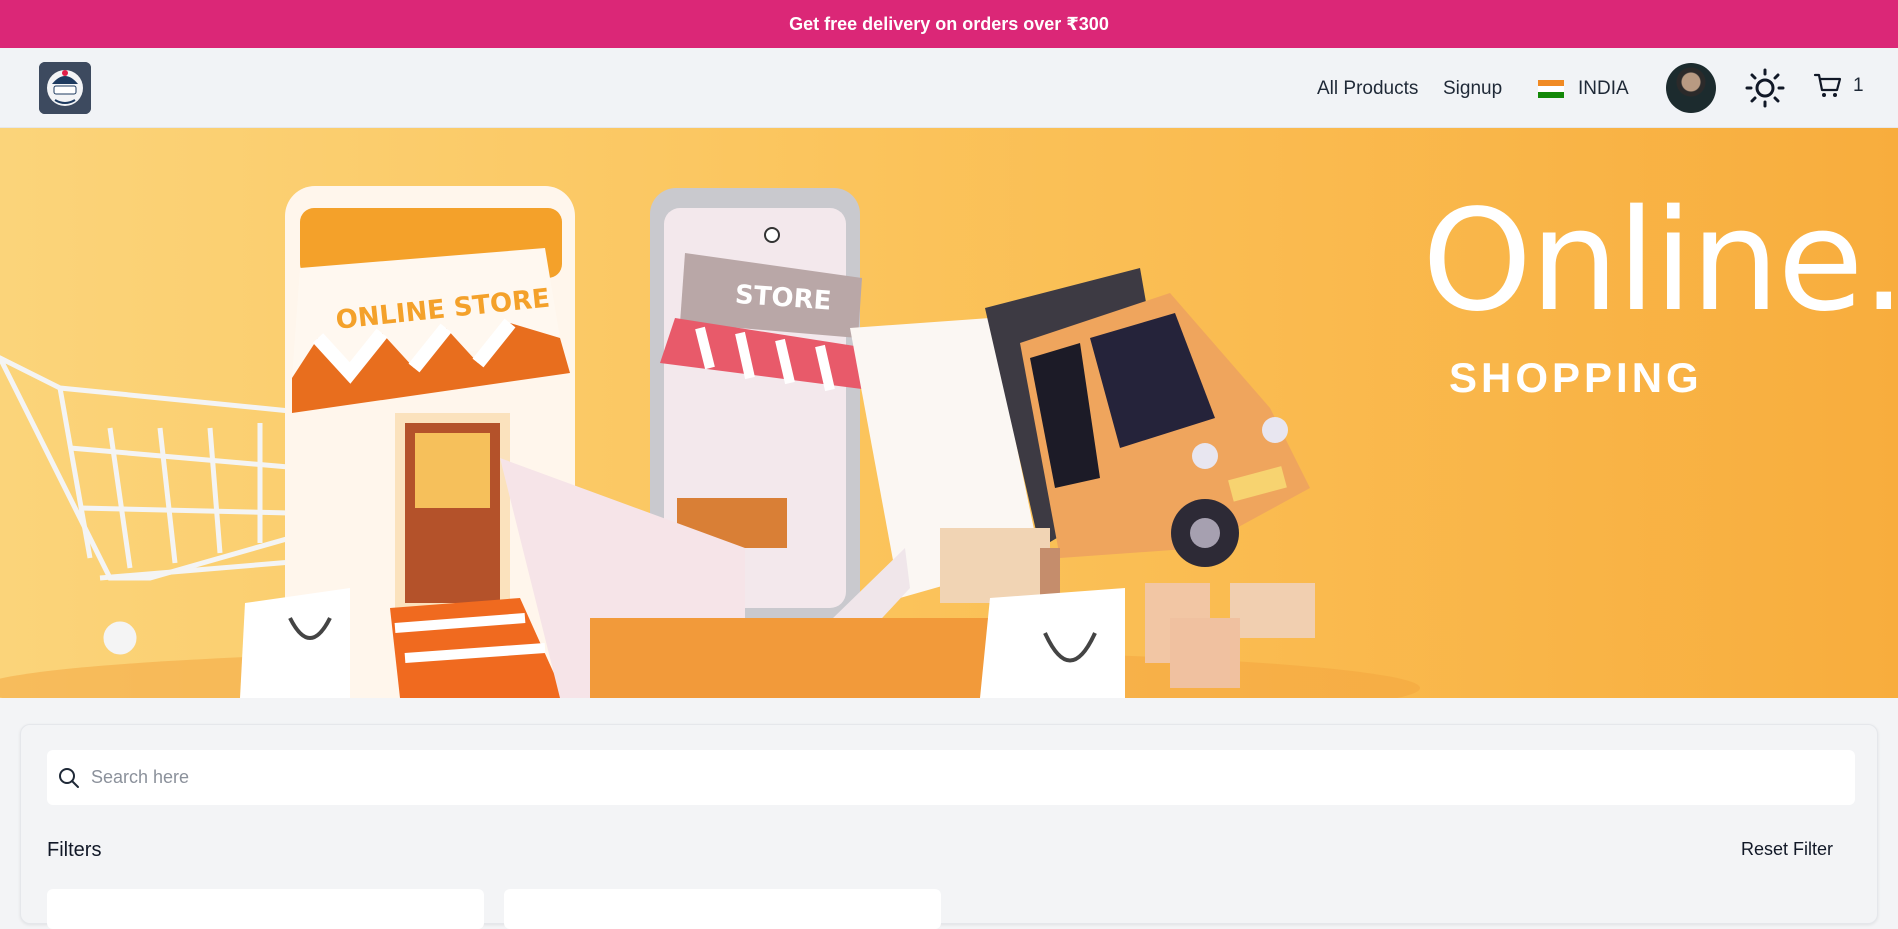 Image resolution: width=1898 pixels, height=929 pixels. Describe the element at coordinates (1147, 417) in the screenshot. I see `delivery-truck-illustration` at that location.